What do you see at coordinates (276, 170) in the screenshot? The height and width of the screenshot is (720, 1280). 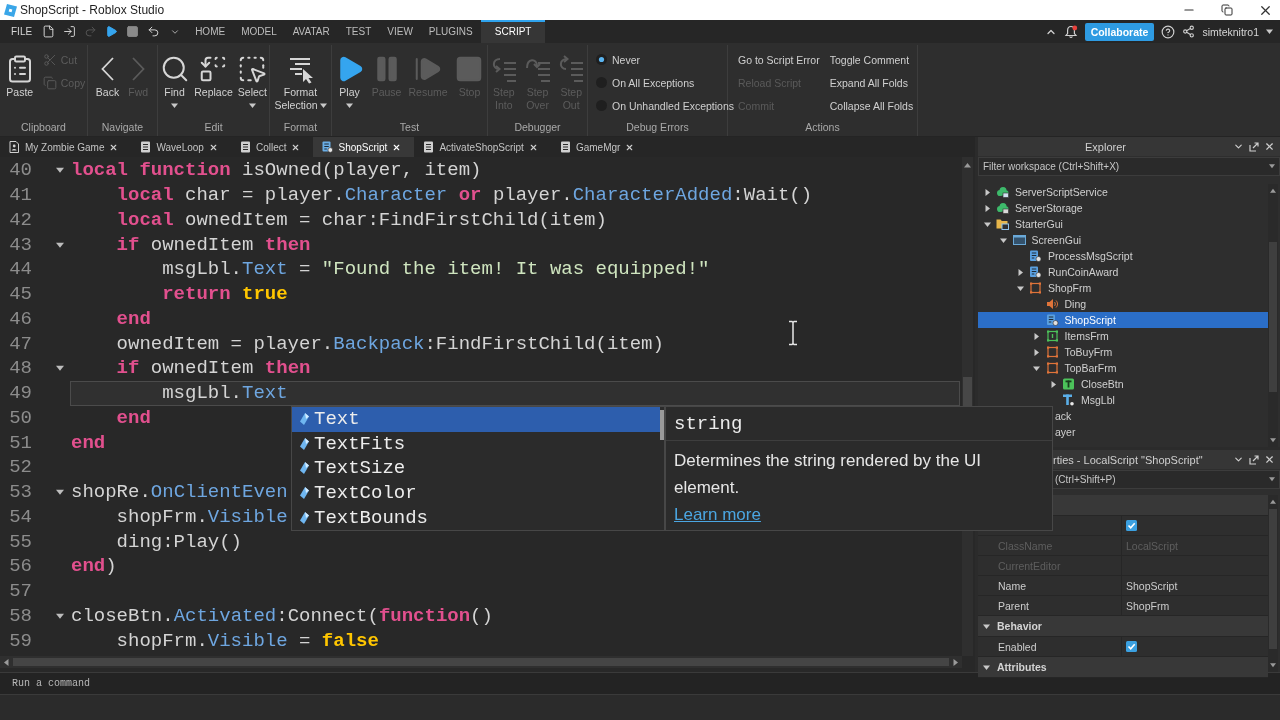 I see `code-line: local function isOwned(player, item)` at bounding box center [276, 170].